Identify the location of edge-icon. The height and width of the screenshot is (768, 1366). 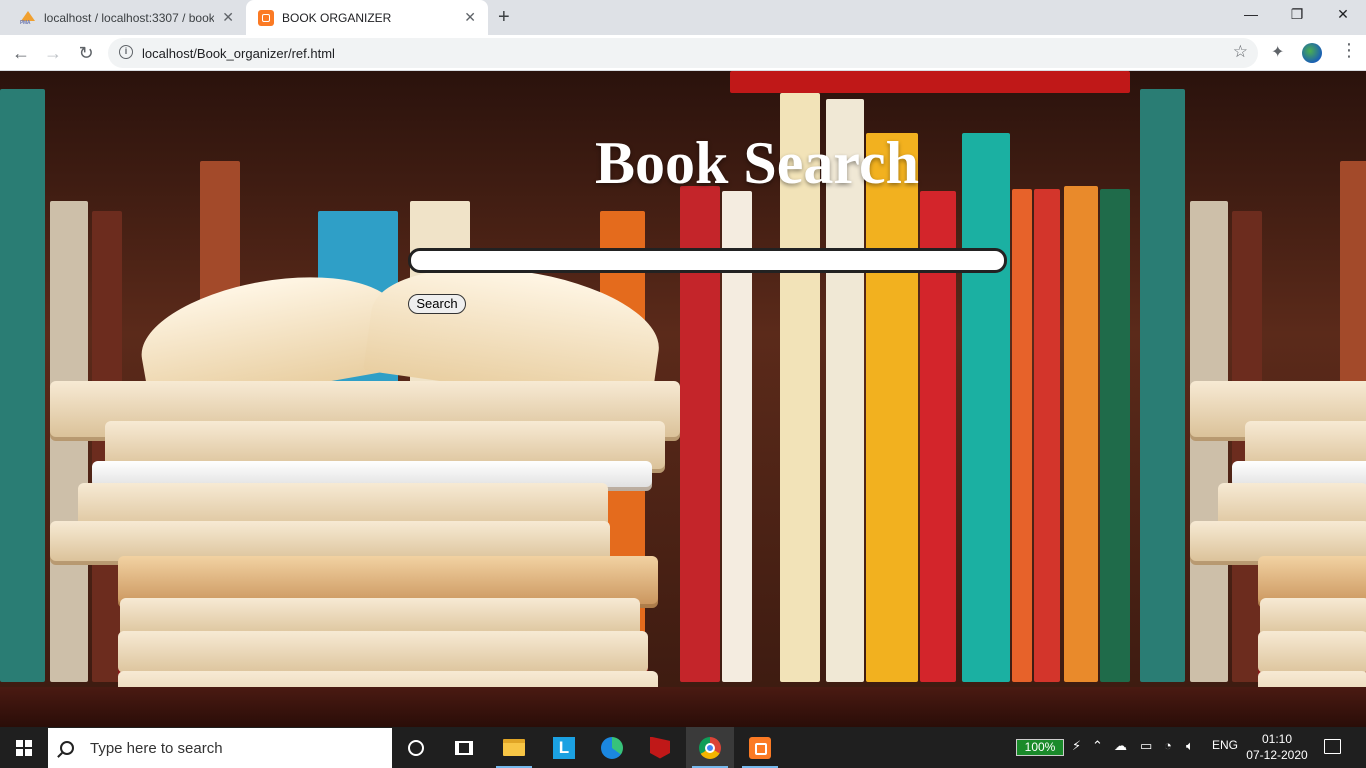
(612, 747).